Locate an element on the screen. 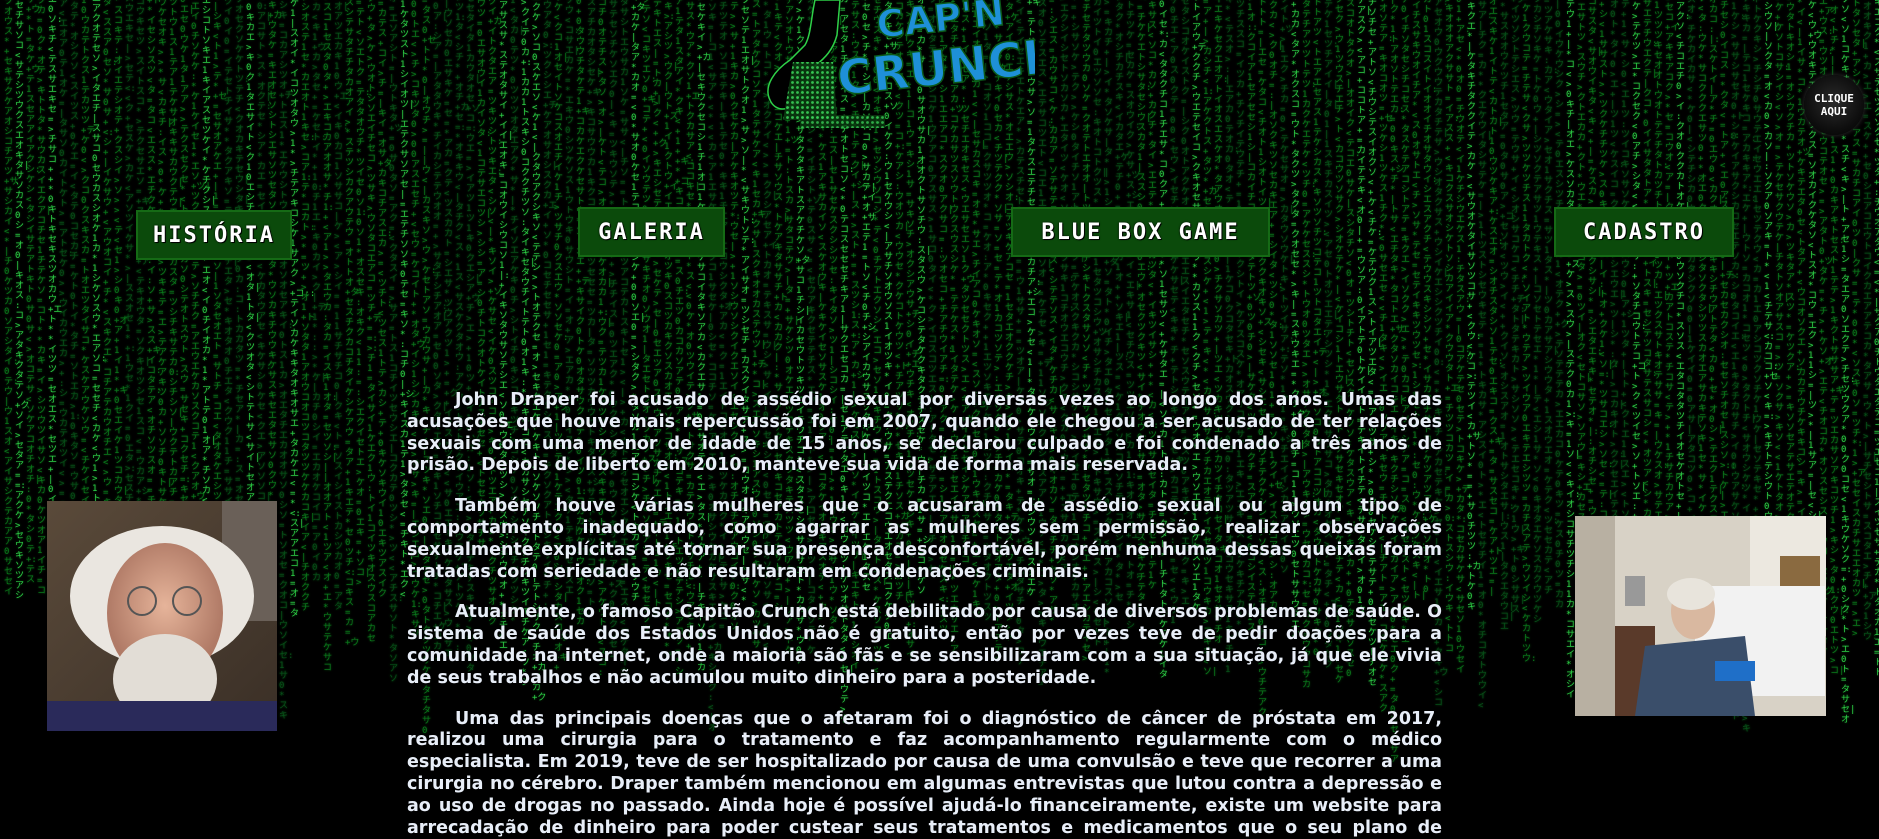  nav-cadastro-label: CADASTRO is located at coordinates (1644, 232).